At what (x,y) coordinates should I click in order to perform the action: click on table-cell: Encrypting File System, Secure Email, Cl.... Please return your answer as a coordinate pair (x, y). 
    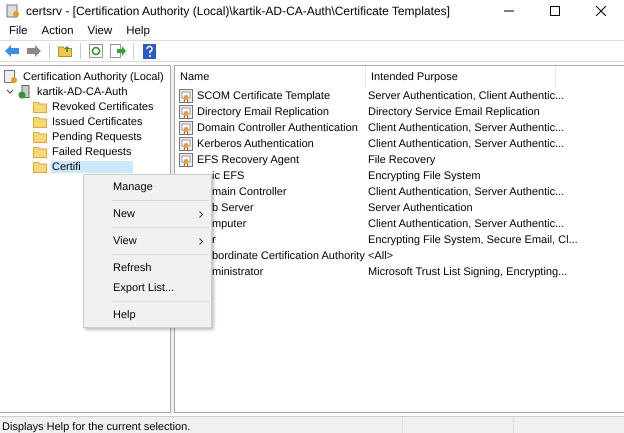
    Looking at the image, I should click on (473, 240).